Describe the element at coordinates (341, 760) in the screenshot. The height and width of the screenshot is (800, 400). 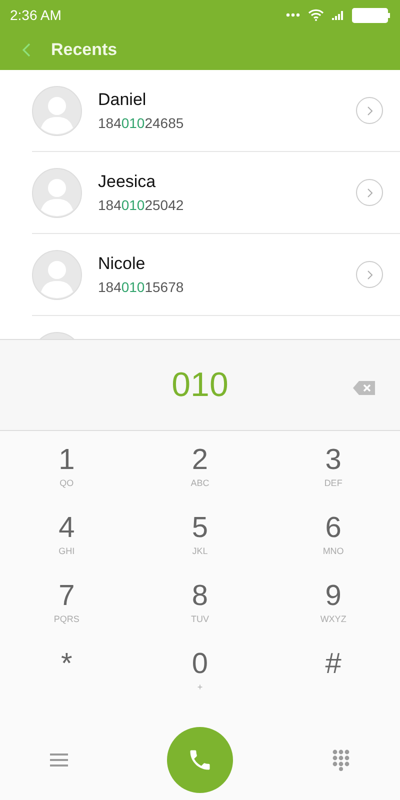
I see `dialpad-icon` at that location.